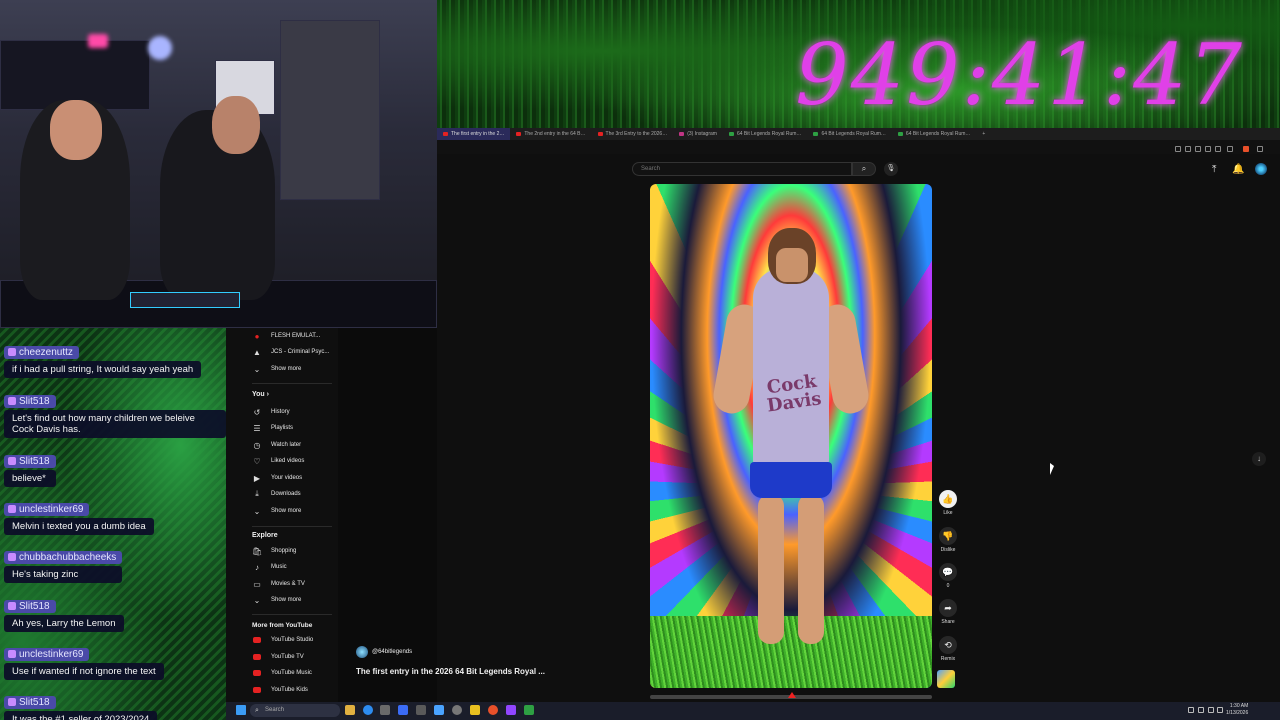  What do you see at coordinates (34, 702) in the screenshot?
I see `chat-username-text: Slit518` at bounding box center [34, 702].